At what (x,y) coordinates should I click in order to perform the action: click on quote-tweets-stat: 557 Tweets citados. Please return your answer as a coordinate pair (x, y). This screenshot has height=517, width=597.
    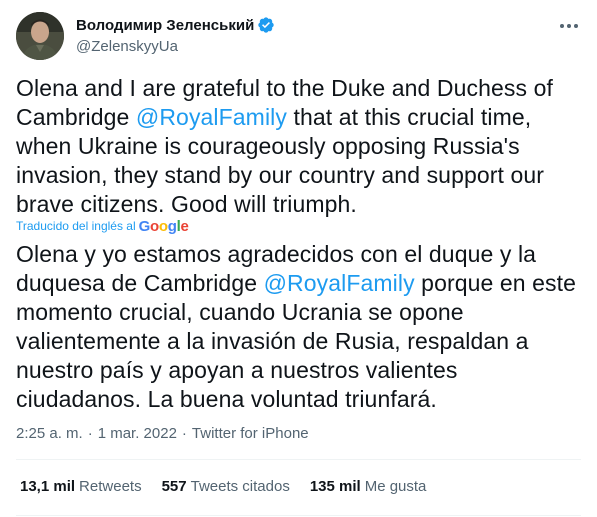
    Looking at the image, I should click on (226, 486).